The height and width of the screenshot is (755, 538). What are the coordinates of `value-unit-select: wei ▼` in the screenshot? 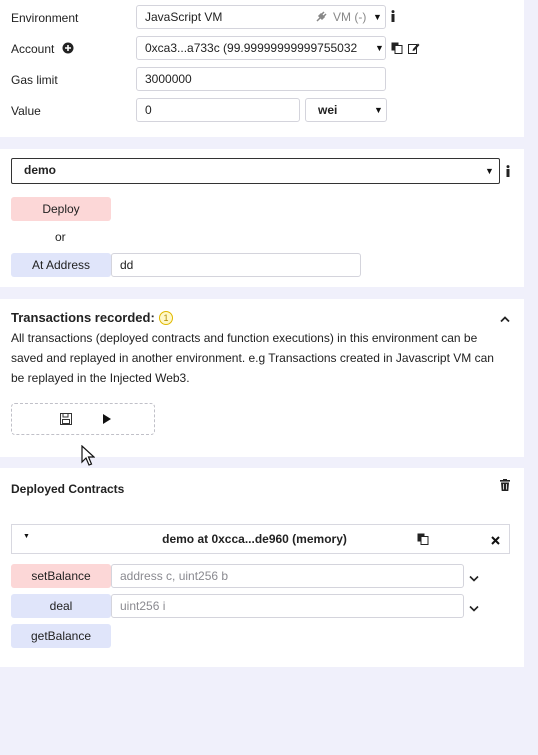 It's located at (346, 110).